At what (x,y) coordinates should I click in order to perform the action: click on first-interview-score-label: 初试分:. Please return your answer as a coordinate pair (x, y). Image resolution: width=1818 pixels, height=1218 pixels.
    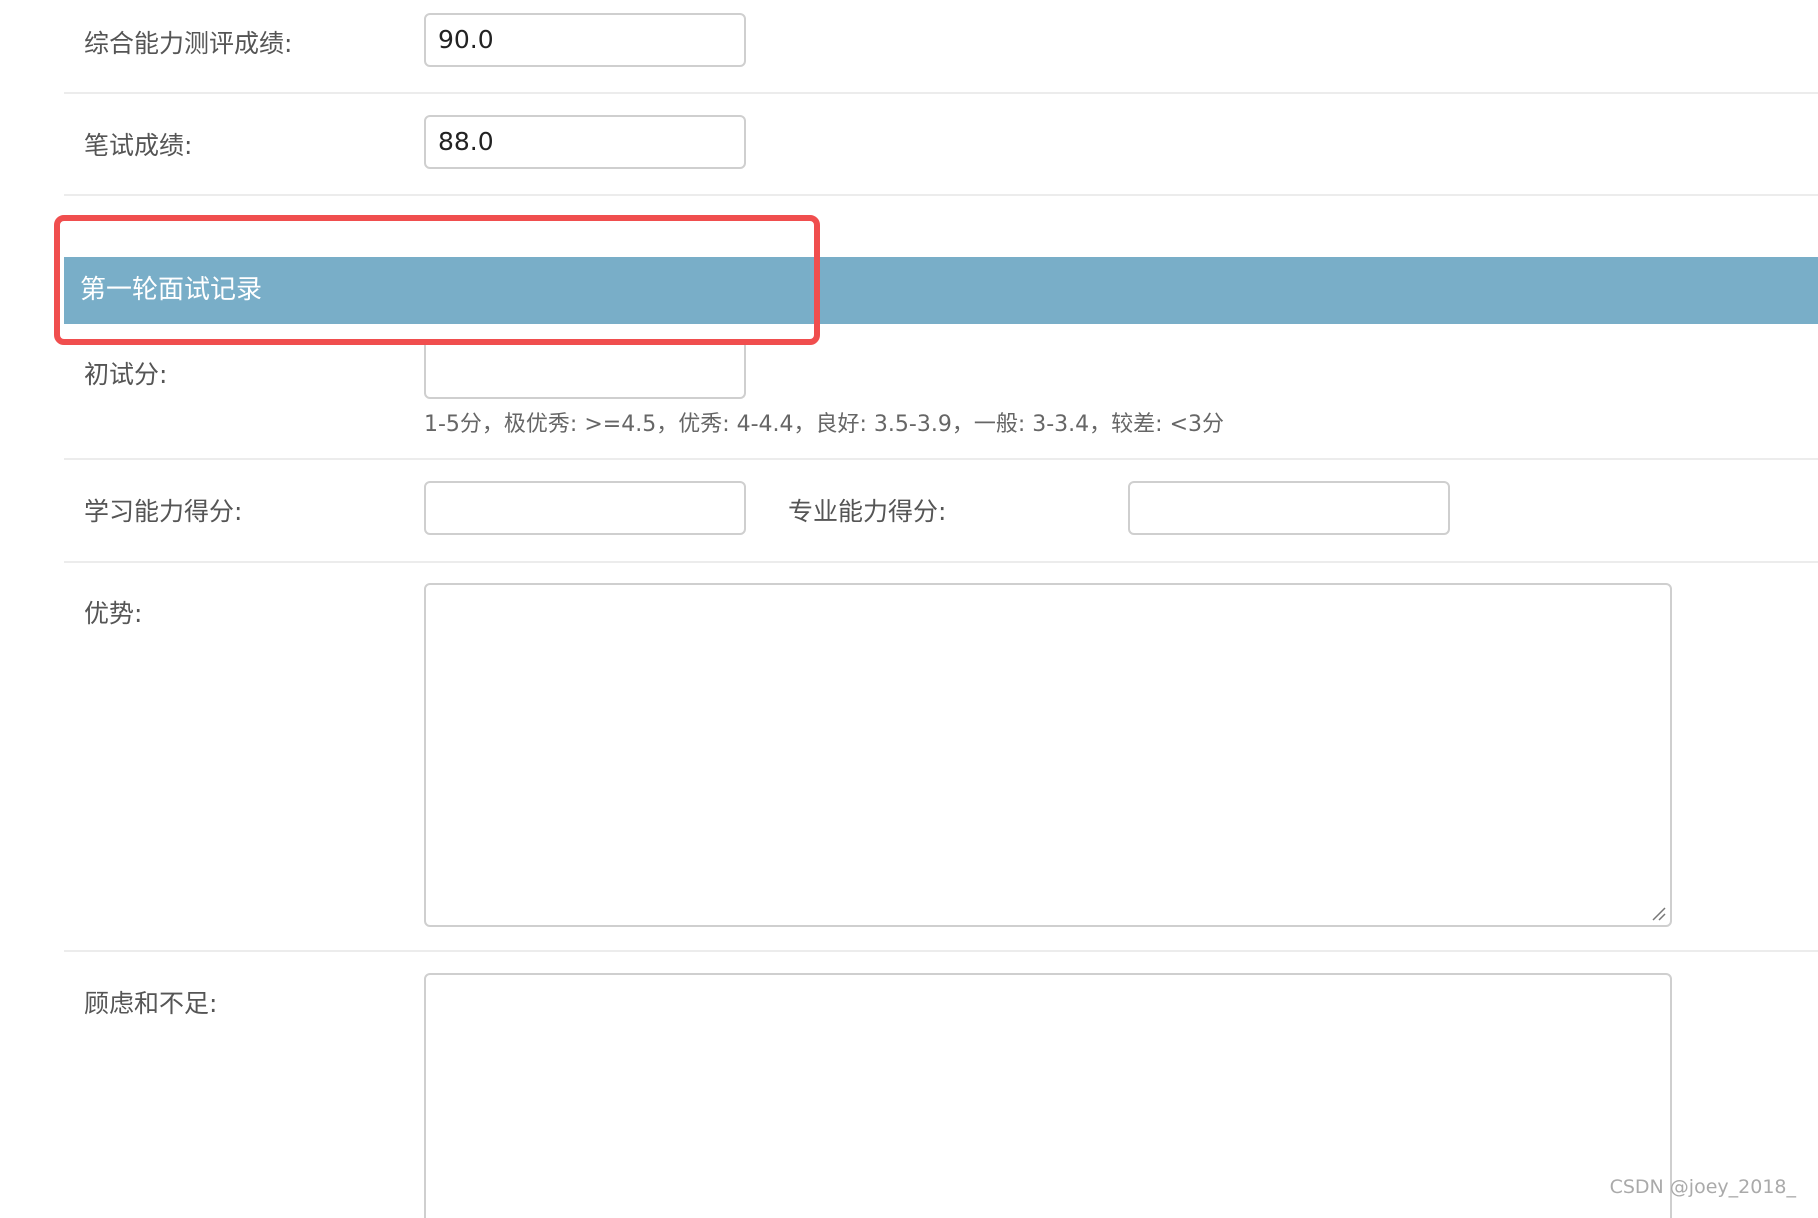
    Looking at the image, I should click on (126, 374).